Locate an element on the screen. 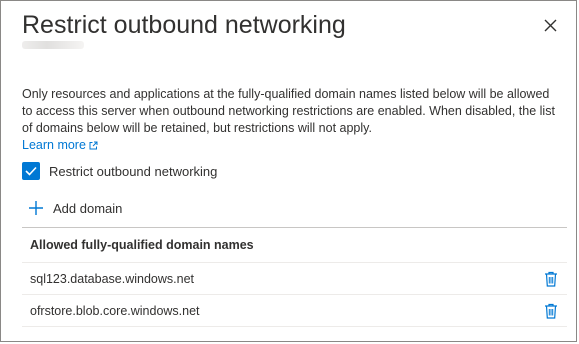 Image resolution: width=579 pixels, height=344 pixels. close-icon is located at coordinates (550, 25).